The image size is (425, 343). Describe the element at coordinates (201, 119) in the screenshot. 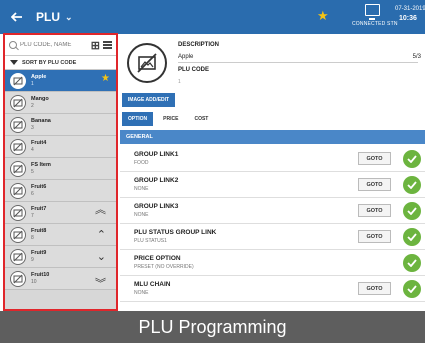

I see `tab-cost: COST` at that location.